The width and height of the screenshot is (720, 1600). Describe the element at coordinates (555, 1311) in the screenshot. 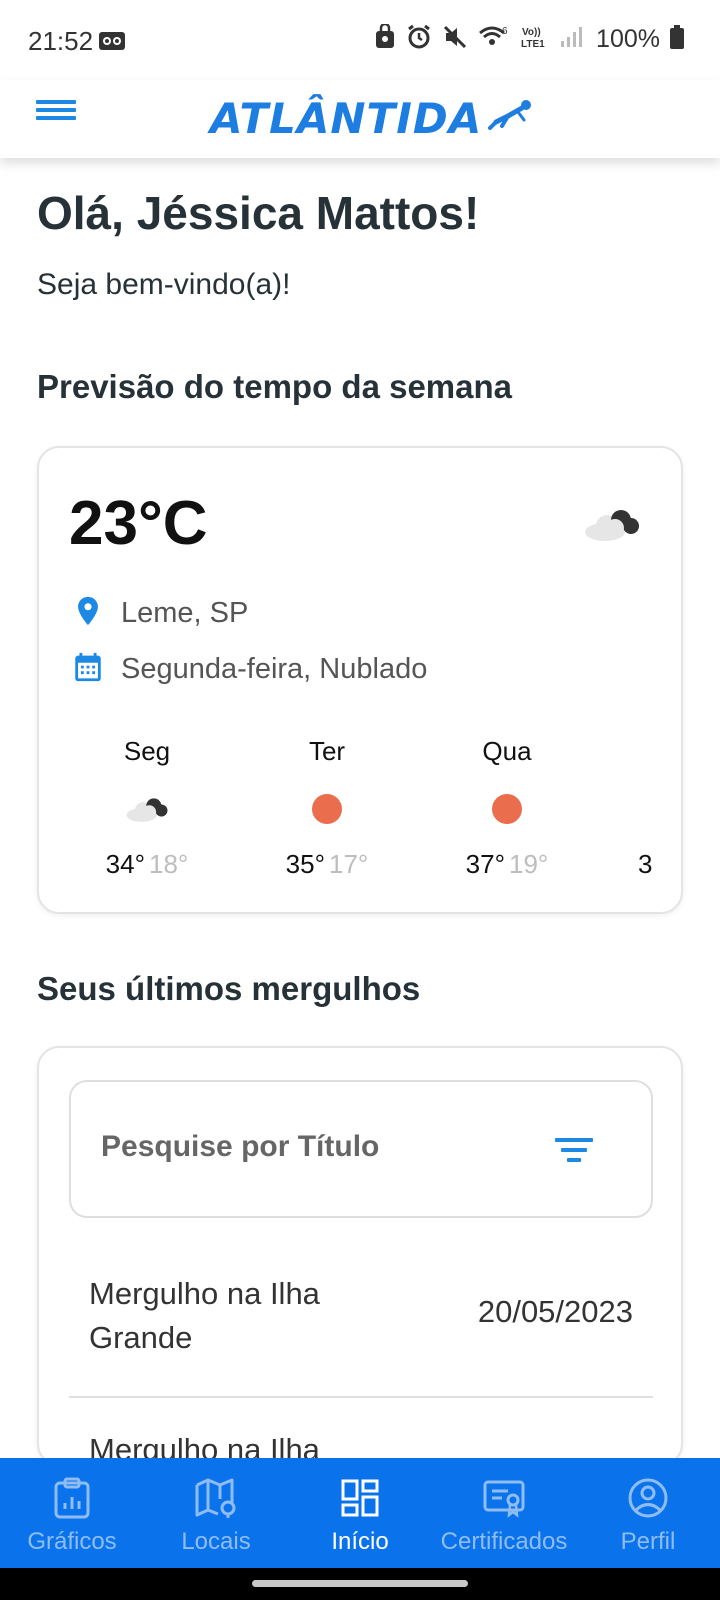

I see `dive-date: 20/05/2023` at that location.